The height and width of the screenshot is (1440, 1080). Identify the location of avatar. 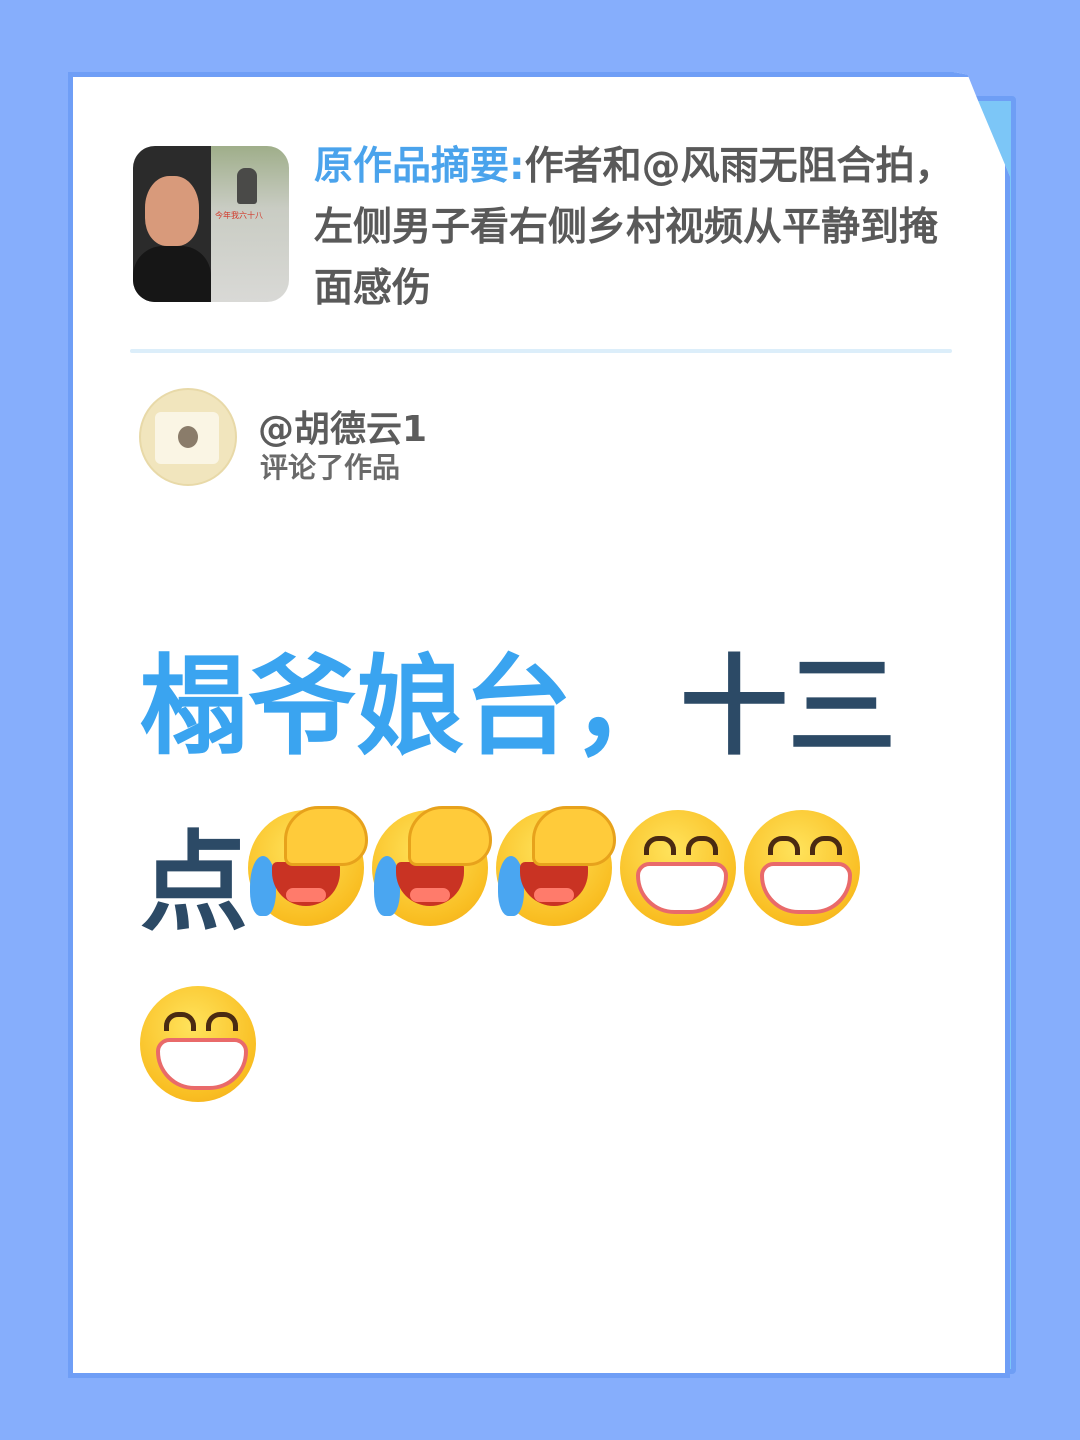
(188, 437).